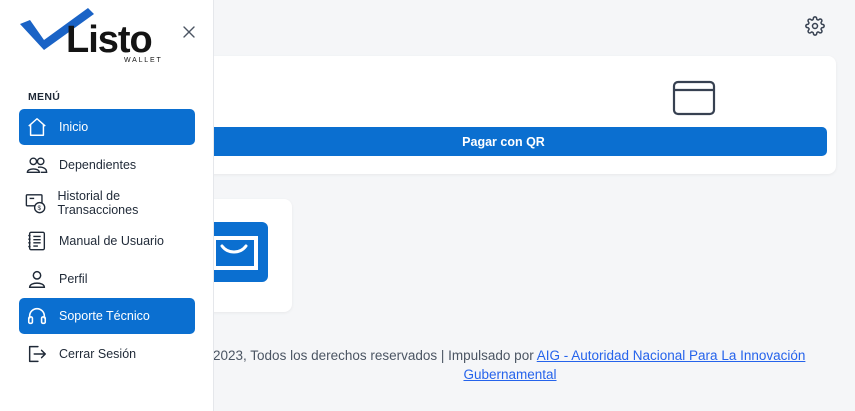 The height and width of the screenshot is (411, 855). I want to click on logout-icon, so click(37, 354).